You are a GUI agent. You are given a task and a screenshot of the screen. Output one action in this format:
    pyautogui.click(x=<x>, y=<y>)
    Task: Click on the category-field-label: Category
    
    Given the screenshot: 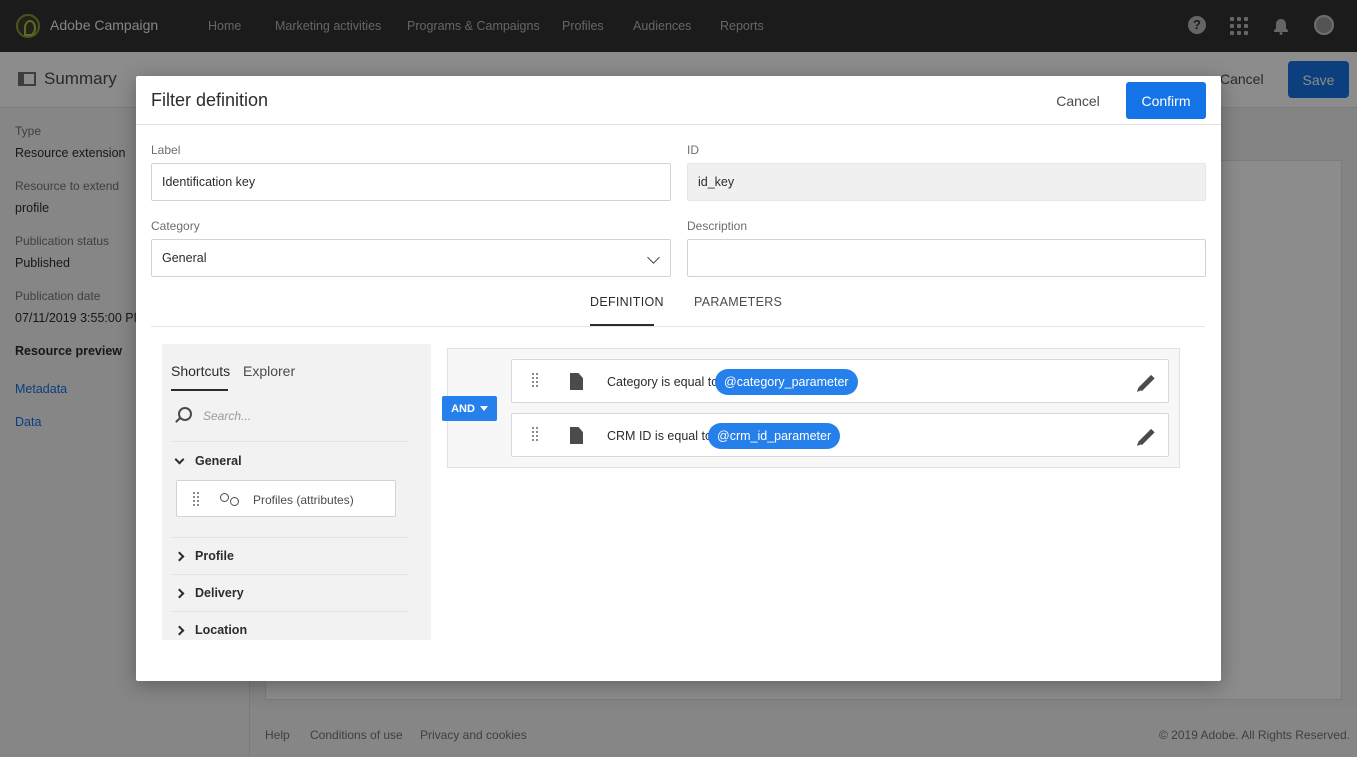 What is the action you would take?
    pyautogui.click(x=175, y=226)
    